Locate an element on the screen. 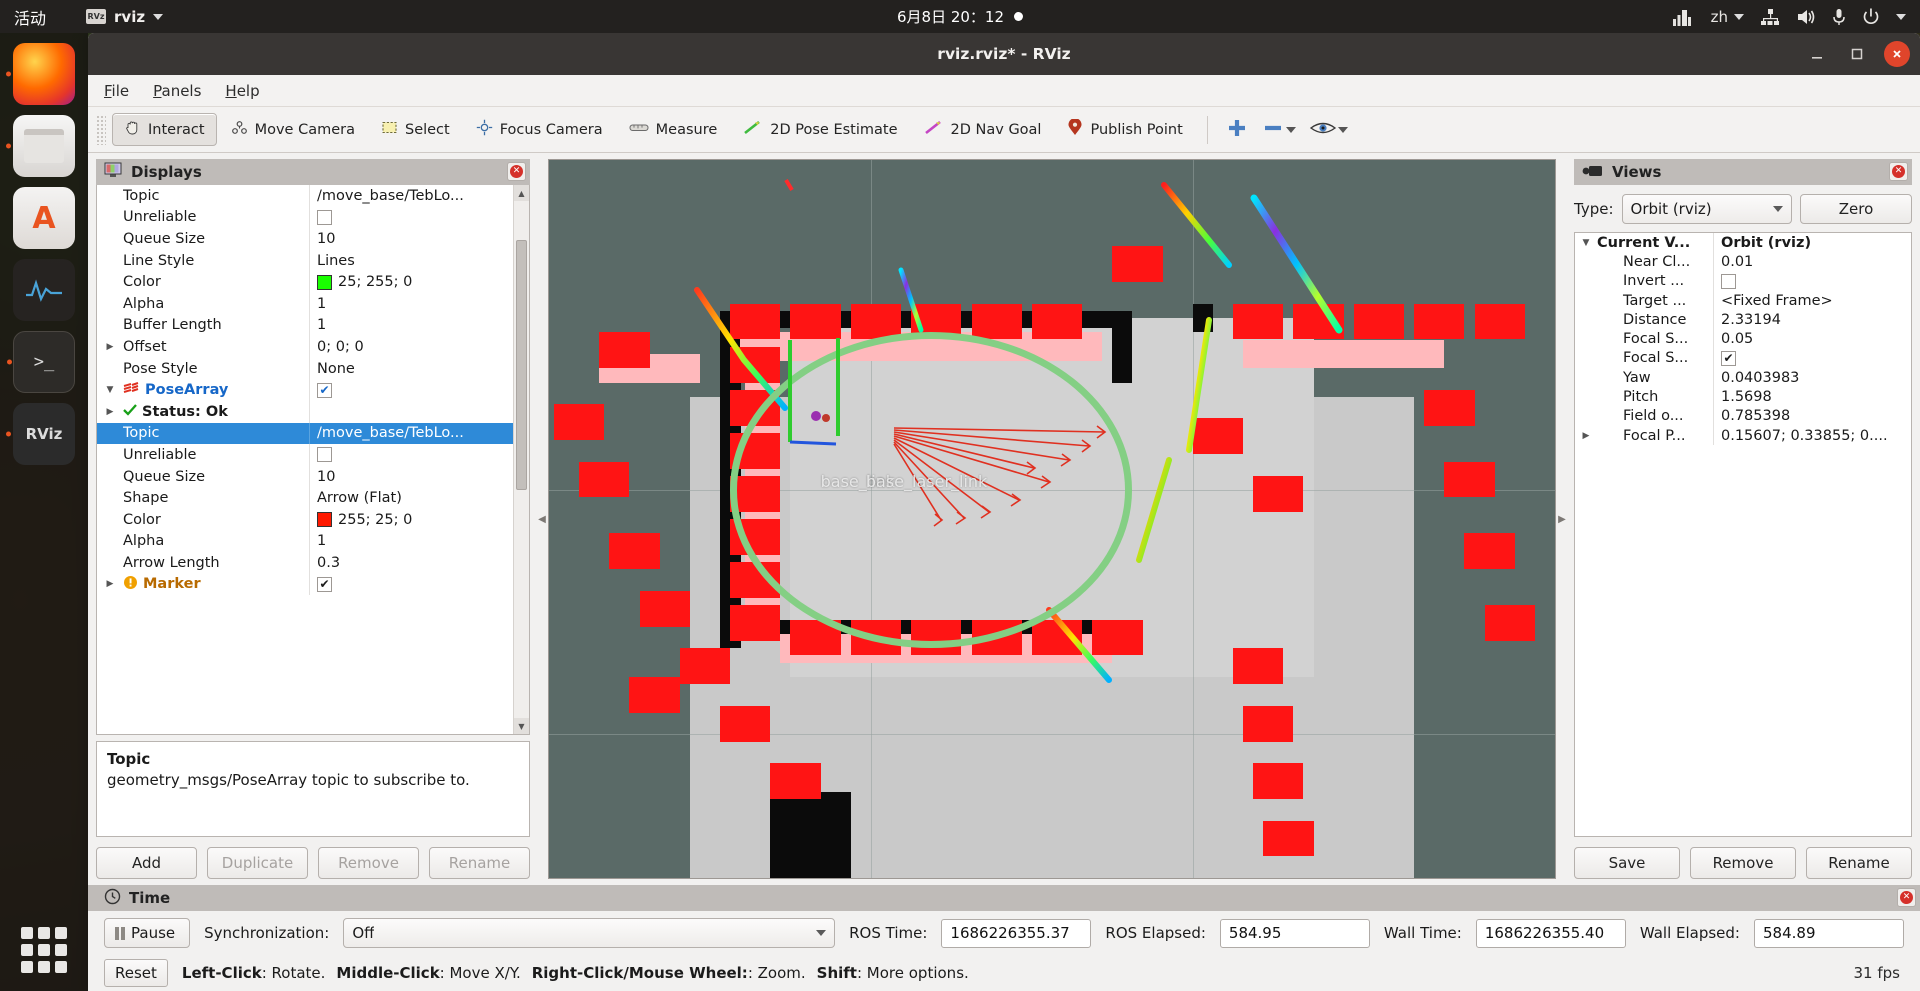  display-property-row: Shape Arrow (Flat) is located at coordinates (305, 498).